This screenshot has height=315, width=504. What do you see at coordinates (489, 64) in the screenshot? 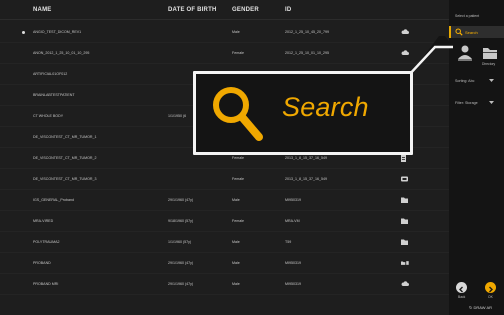
I see `directory-label: Directory` at bounding box center [489, 64].